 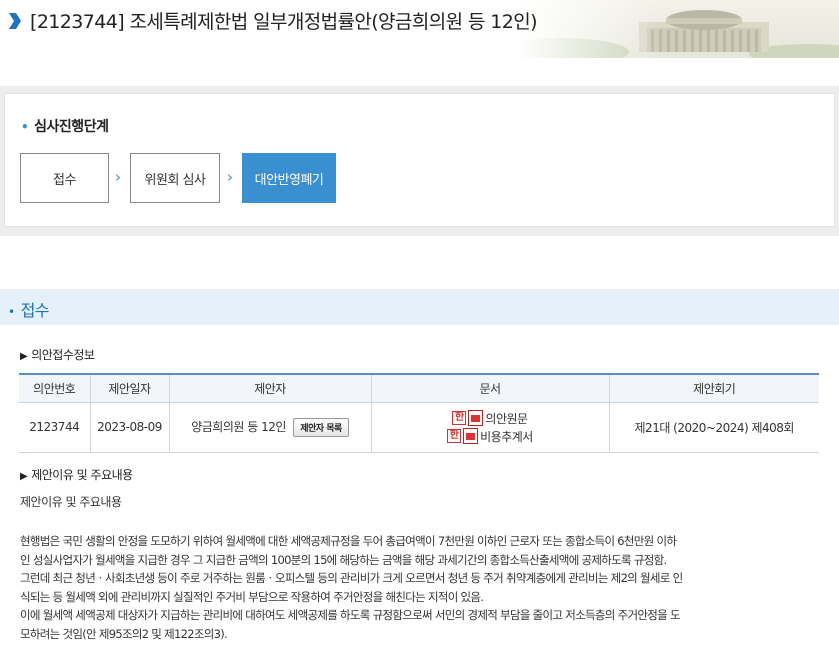 I want to click on bill-number-cell: 2123744, so click(x=54, y=427).